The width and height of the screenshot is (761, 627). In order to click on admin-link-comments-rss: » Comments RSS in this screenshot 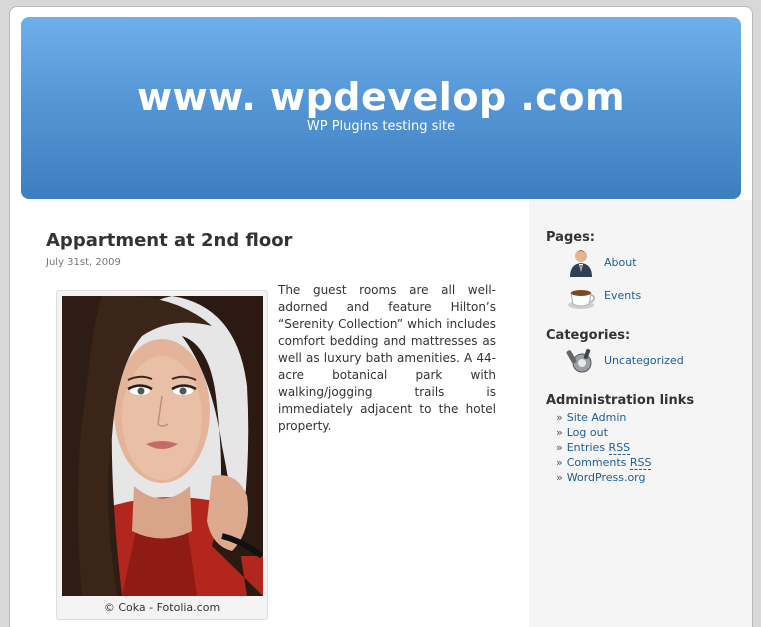, I will do `click(604, 462)`.